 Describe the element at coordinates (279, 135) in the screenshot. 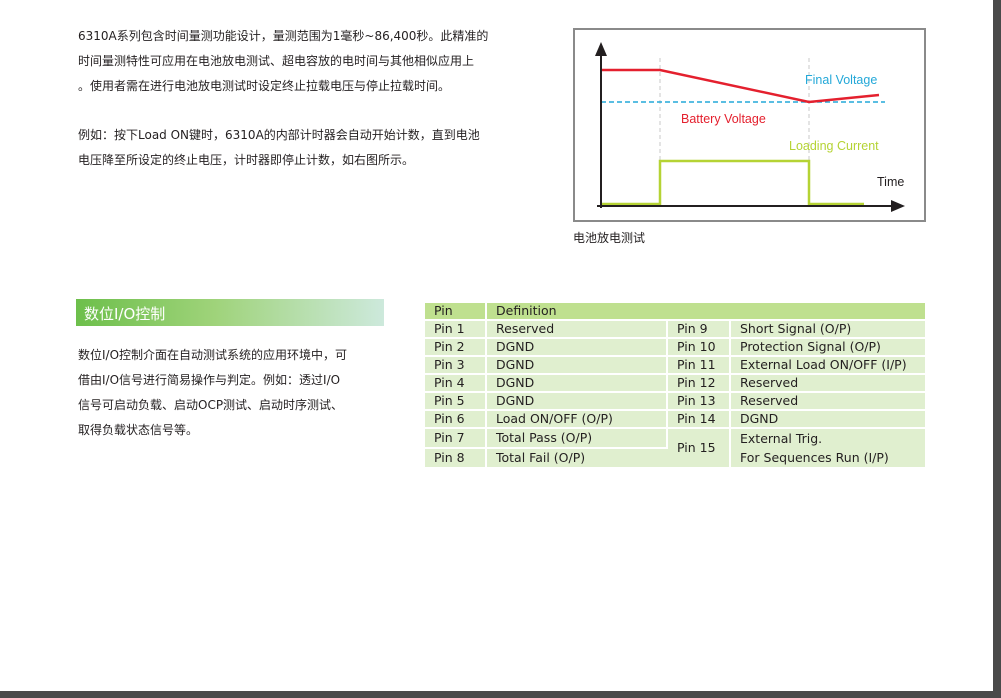

I see `example-line: 例如：按下Load ON键时，6310A的内部计时器会自动开始计数，直到电池` at that location.